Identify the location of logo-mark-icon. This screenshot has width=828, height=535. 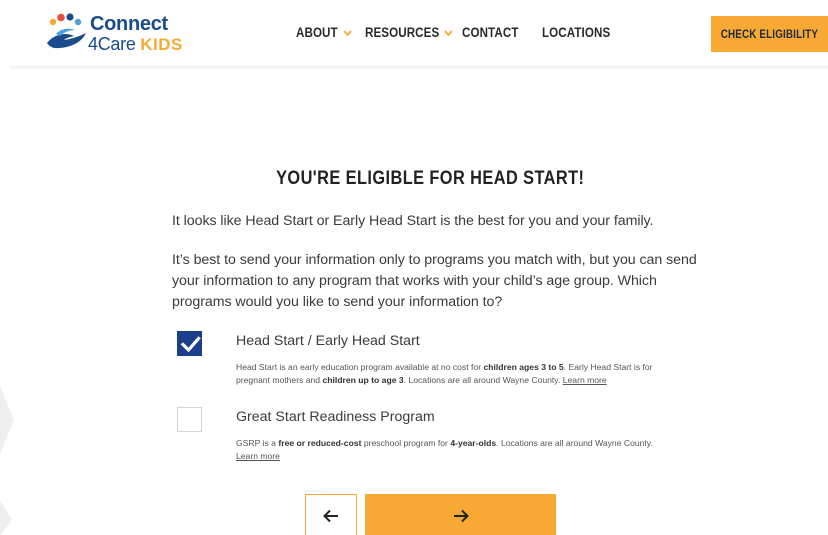
(66, 31).